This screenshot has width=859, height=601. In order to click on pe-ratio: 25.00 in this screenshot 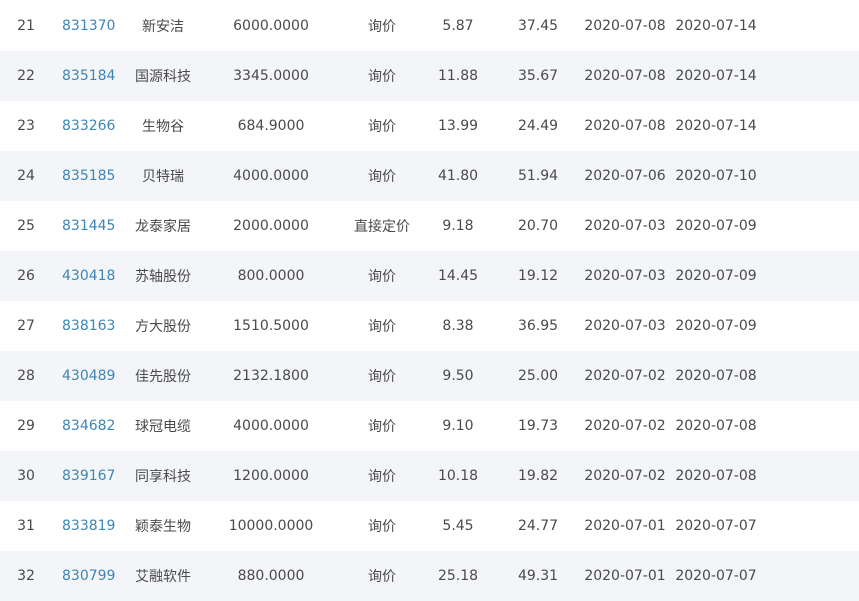, I will do `click(538, 376)`.